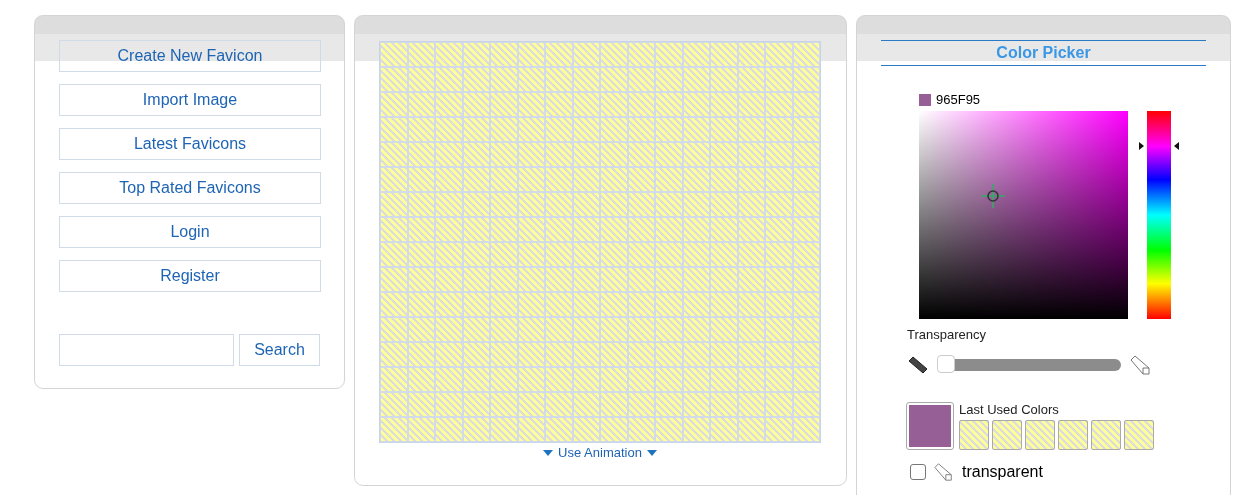 The image size is (1260, 495). Describe the element at coordinates (918, 365) in the screenshot. I see `pencil-icon` at that location.